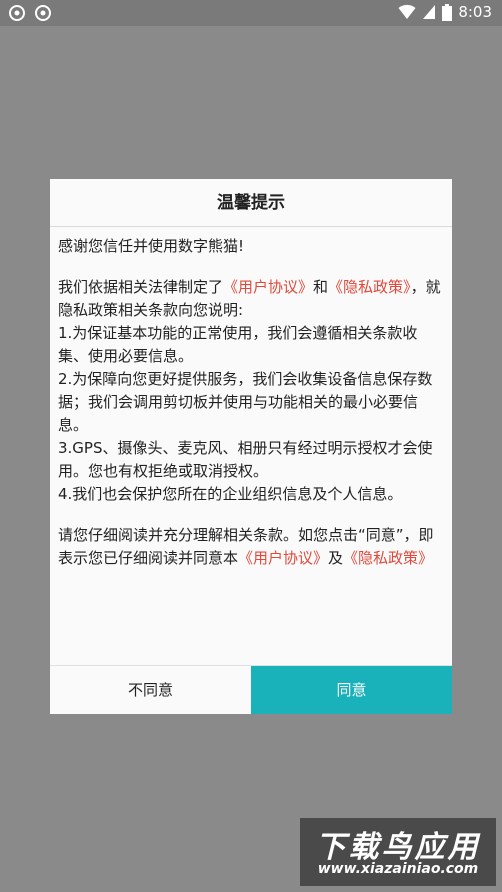 The height and width of the screenshot is (892, 502). What do you see at coordinates (251, 13) in the screenshot?
I see `status-bar: 8:03` at bounding box center [251, 13].